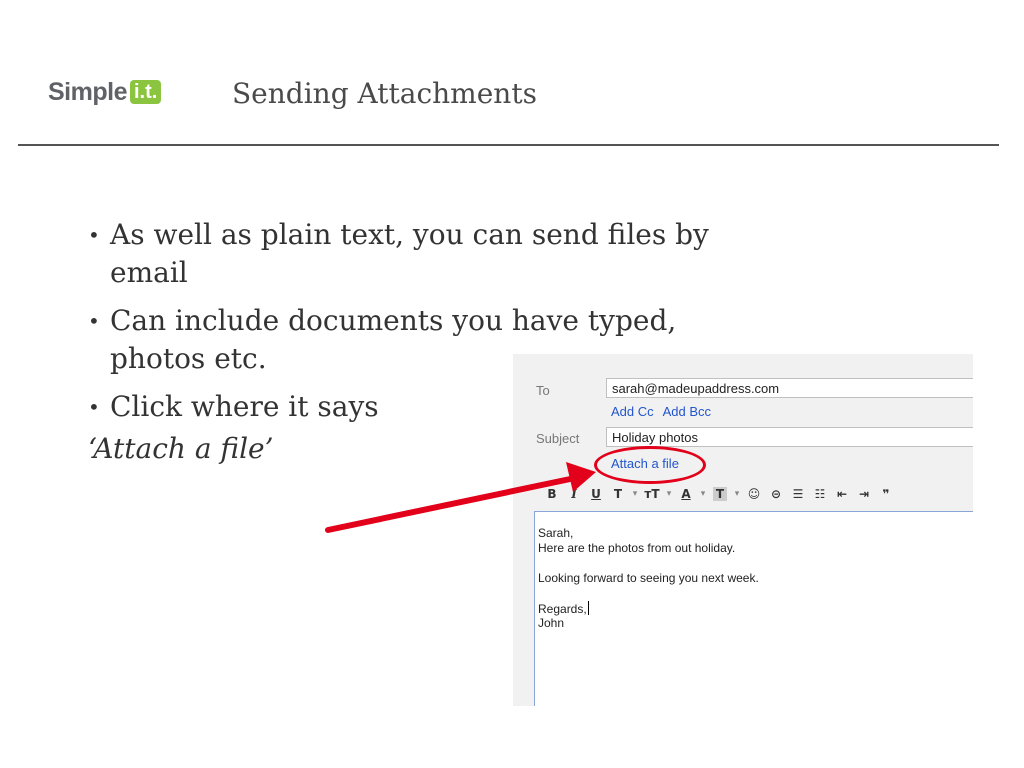  What do you see at coordinates (650, 465) in the screenshot?
I see `highlight-circle` at bounding box center [650, 465].